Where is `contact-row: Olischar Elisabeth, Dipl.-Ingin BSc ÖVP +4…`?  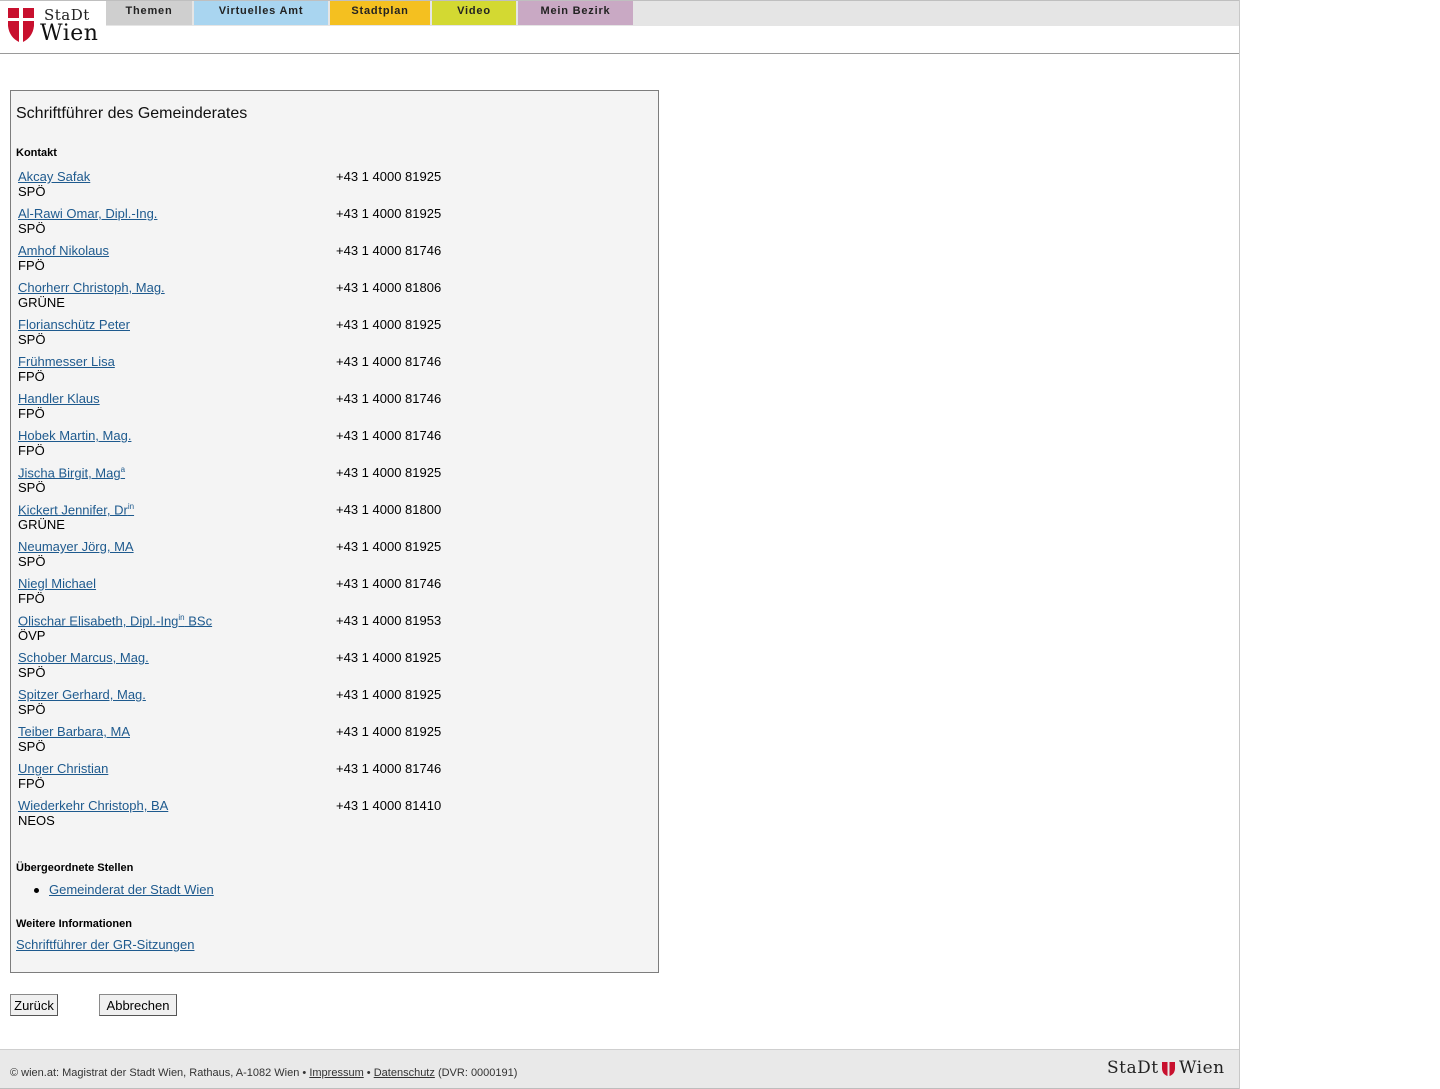 contact-row: Olischar Elisabeth, Dipl.-Ingin BSc ÖVP +4… is located at coordinates (328, 631).